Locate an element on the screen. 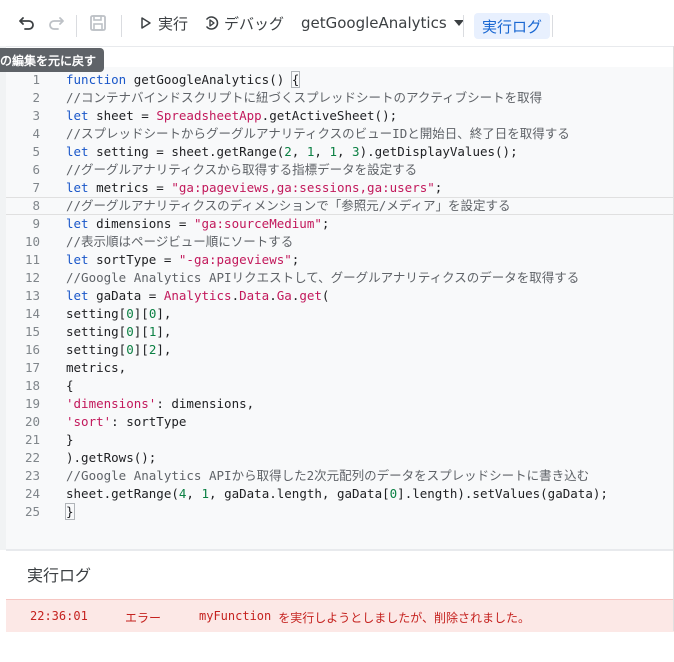  line-number: 18 is located at coordinates (32, 385).